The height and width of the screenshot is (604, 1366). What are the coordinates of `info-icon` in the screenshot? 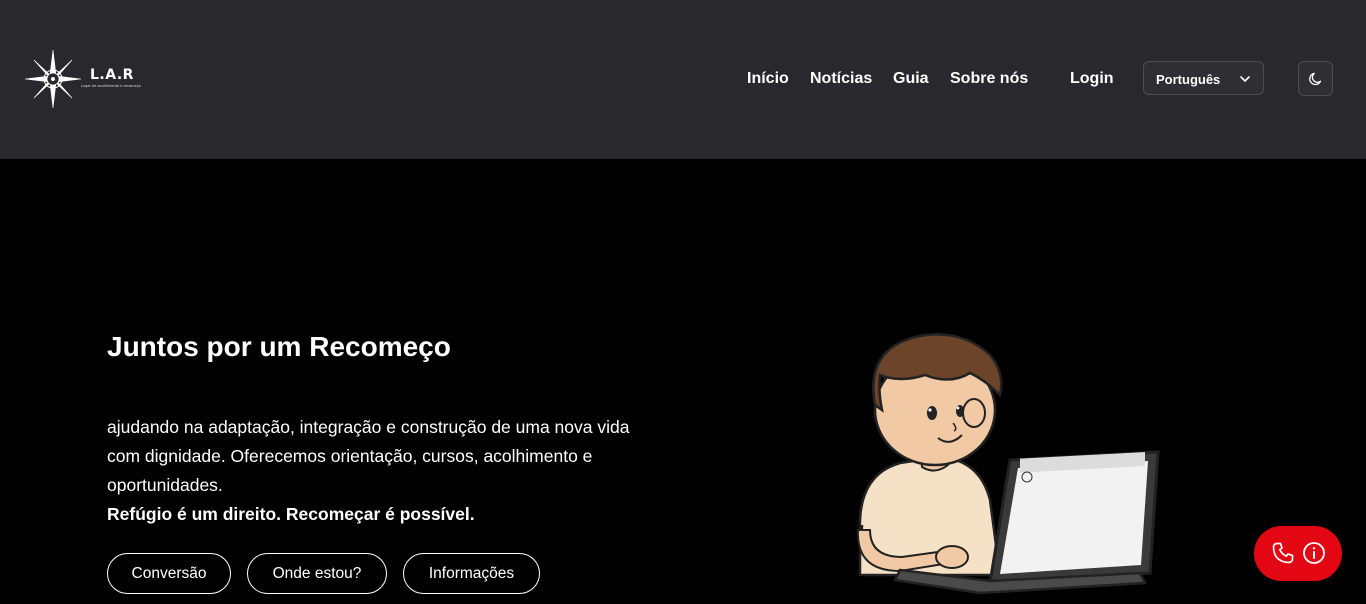 It's located at (1314, 553).